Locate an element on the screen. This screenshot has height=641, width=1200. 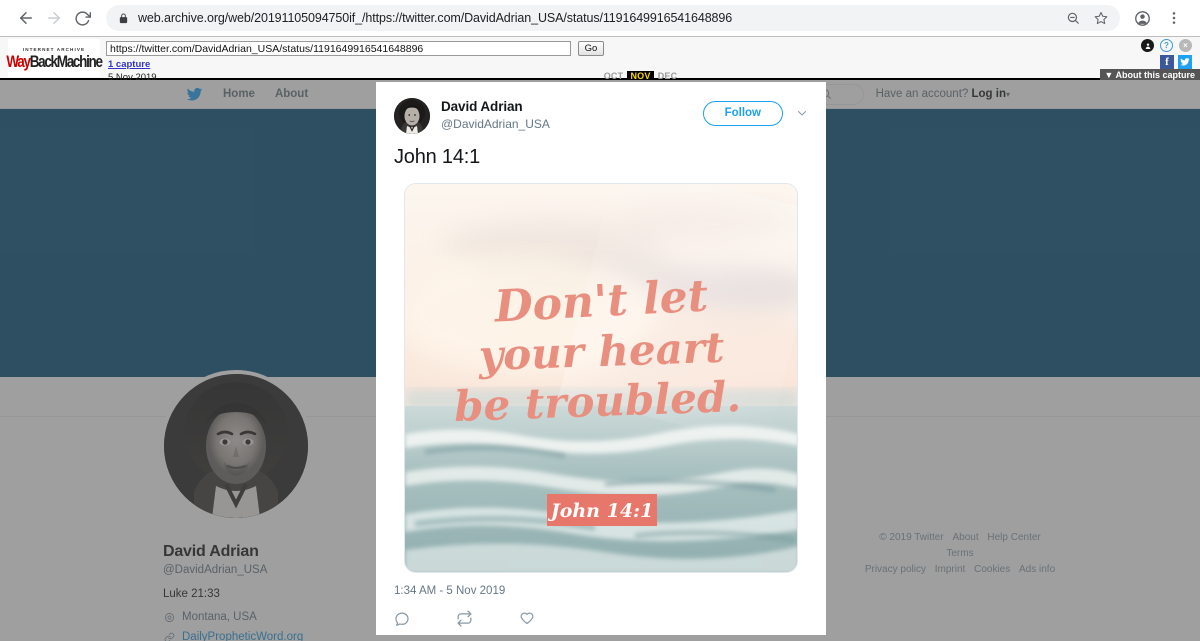
help-icon: ? is located at coordinates (1166, 45).